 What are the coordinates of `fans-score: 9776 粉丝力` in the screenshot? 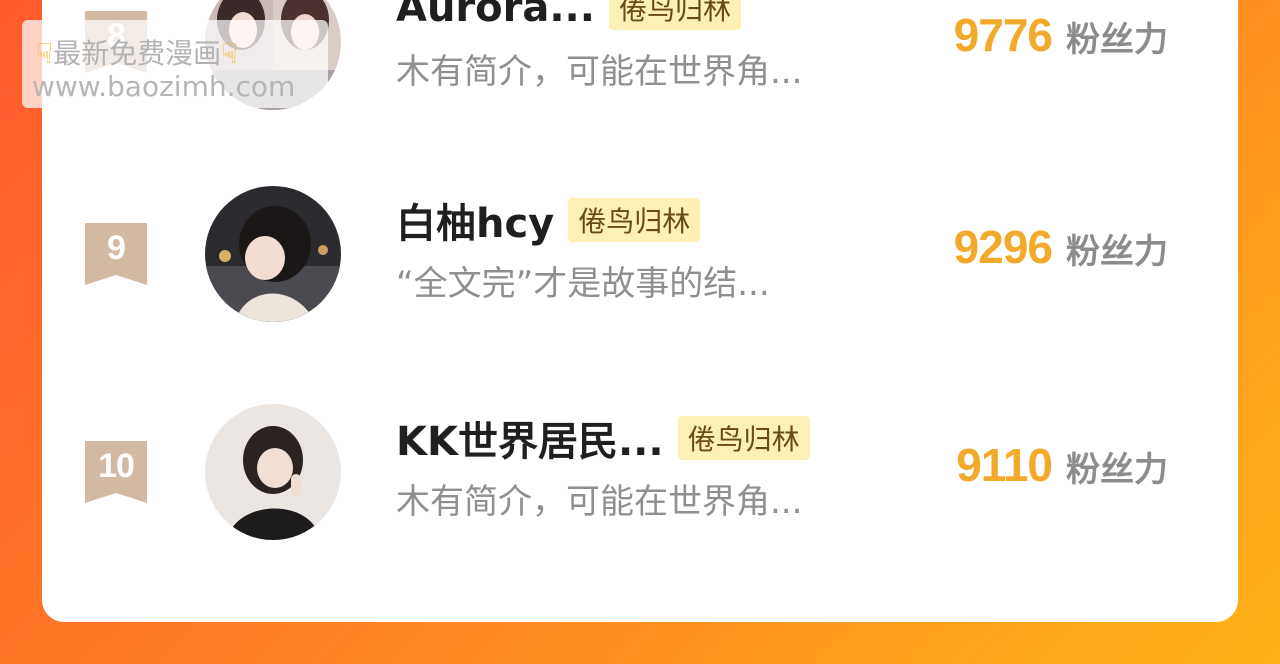 It's located at (1061, 35).